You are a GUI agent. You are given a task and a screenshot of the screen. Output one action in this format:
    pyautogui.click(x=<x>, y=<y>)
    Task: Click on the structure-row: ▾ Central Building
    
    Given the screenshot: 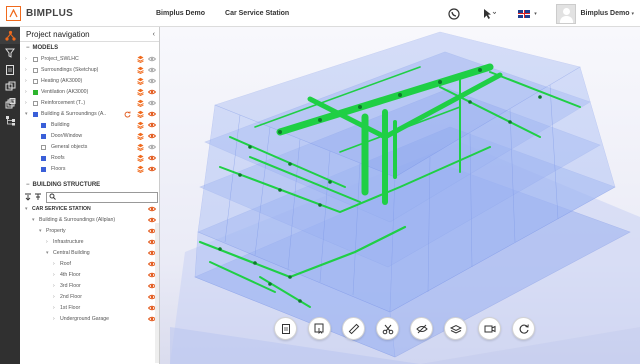 What is the action you would take?
    pyautogui.click(x=89, y=253)
    